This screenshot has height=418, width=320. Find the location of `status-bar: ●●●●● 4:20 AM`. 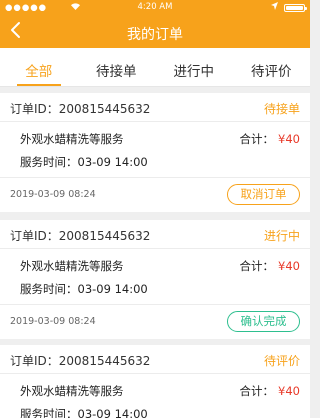

status-bar: ●●●●● 4:20 AM is located at coordinates (155, 7).